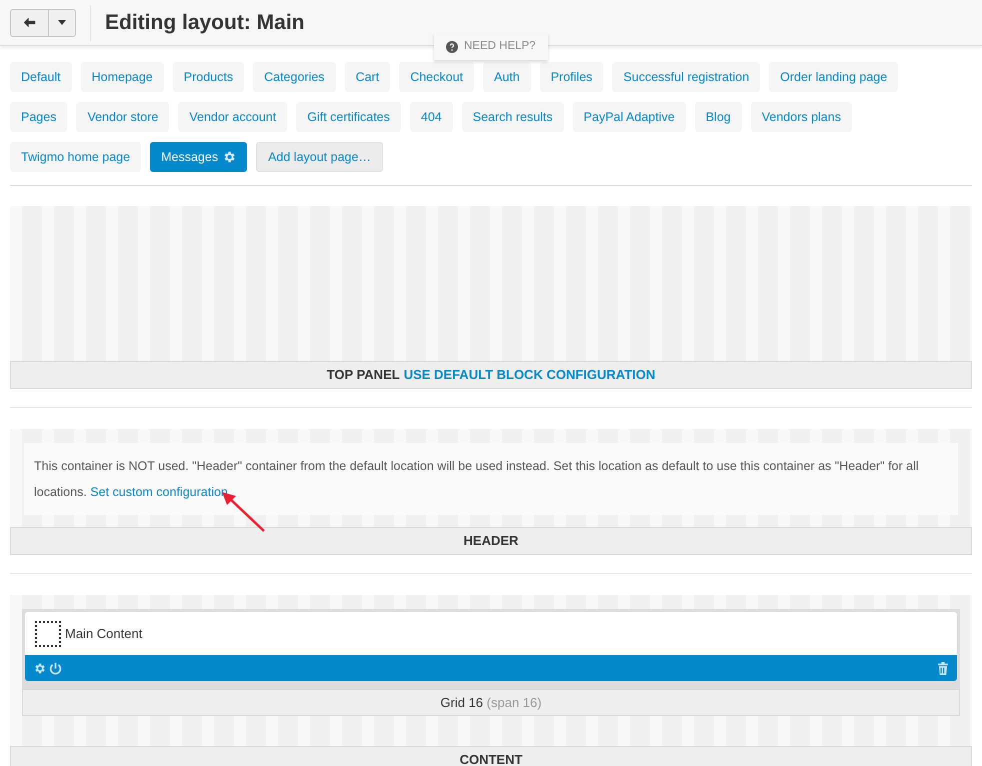  I want to click on layout-tab: Vendor store, so click(123, 117).